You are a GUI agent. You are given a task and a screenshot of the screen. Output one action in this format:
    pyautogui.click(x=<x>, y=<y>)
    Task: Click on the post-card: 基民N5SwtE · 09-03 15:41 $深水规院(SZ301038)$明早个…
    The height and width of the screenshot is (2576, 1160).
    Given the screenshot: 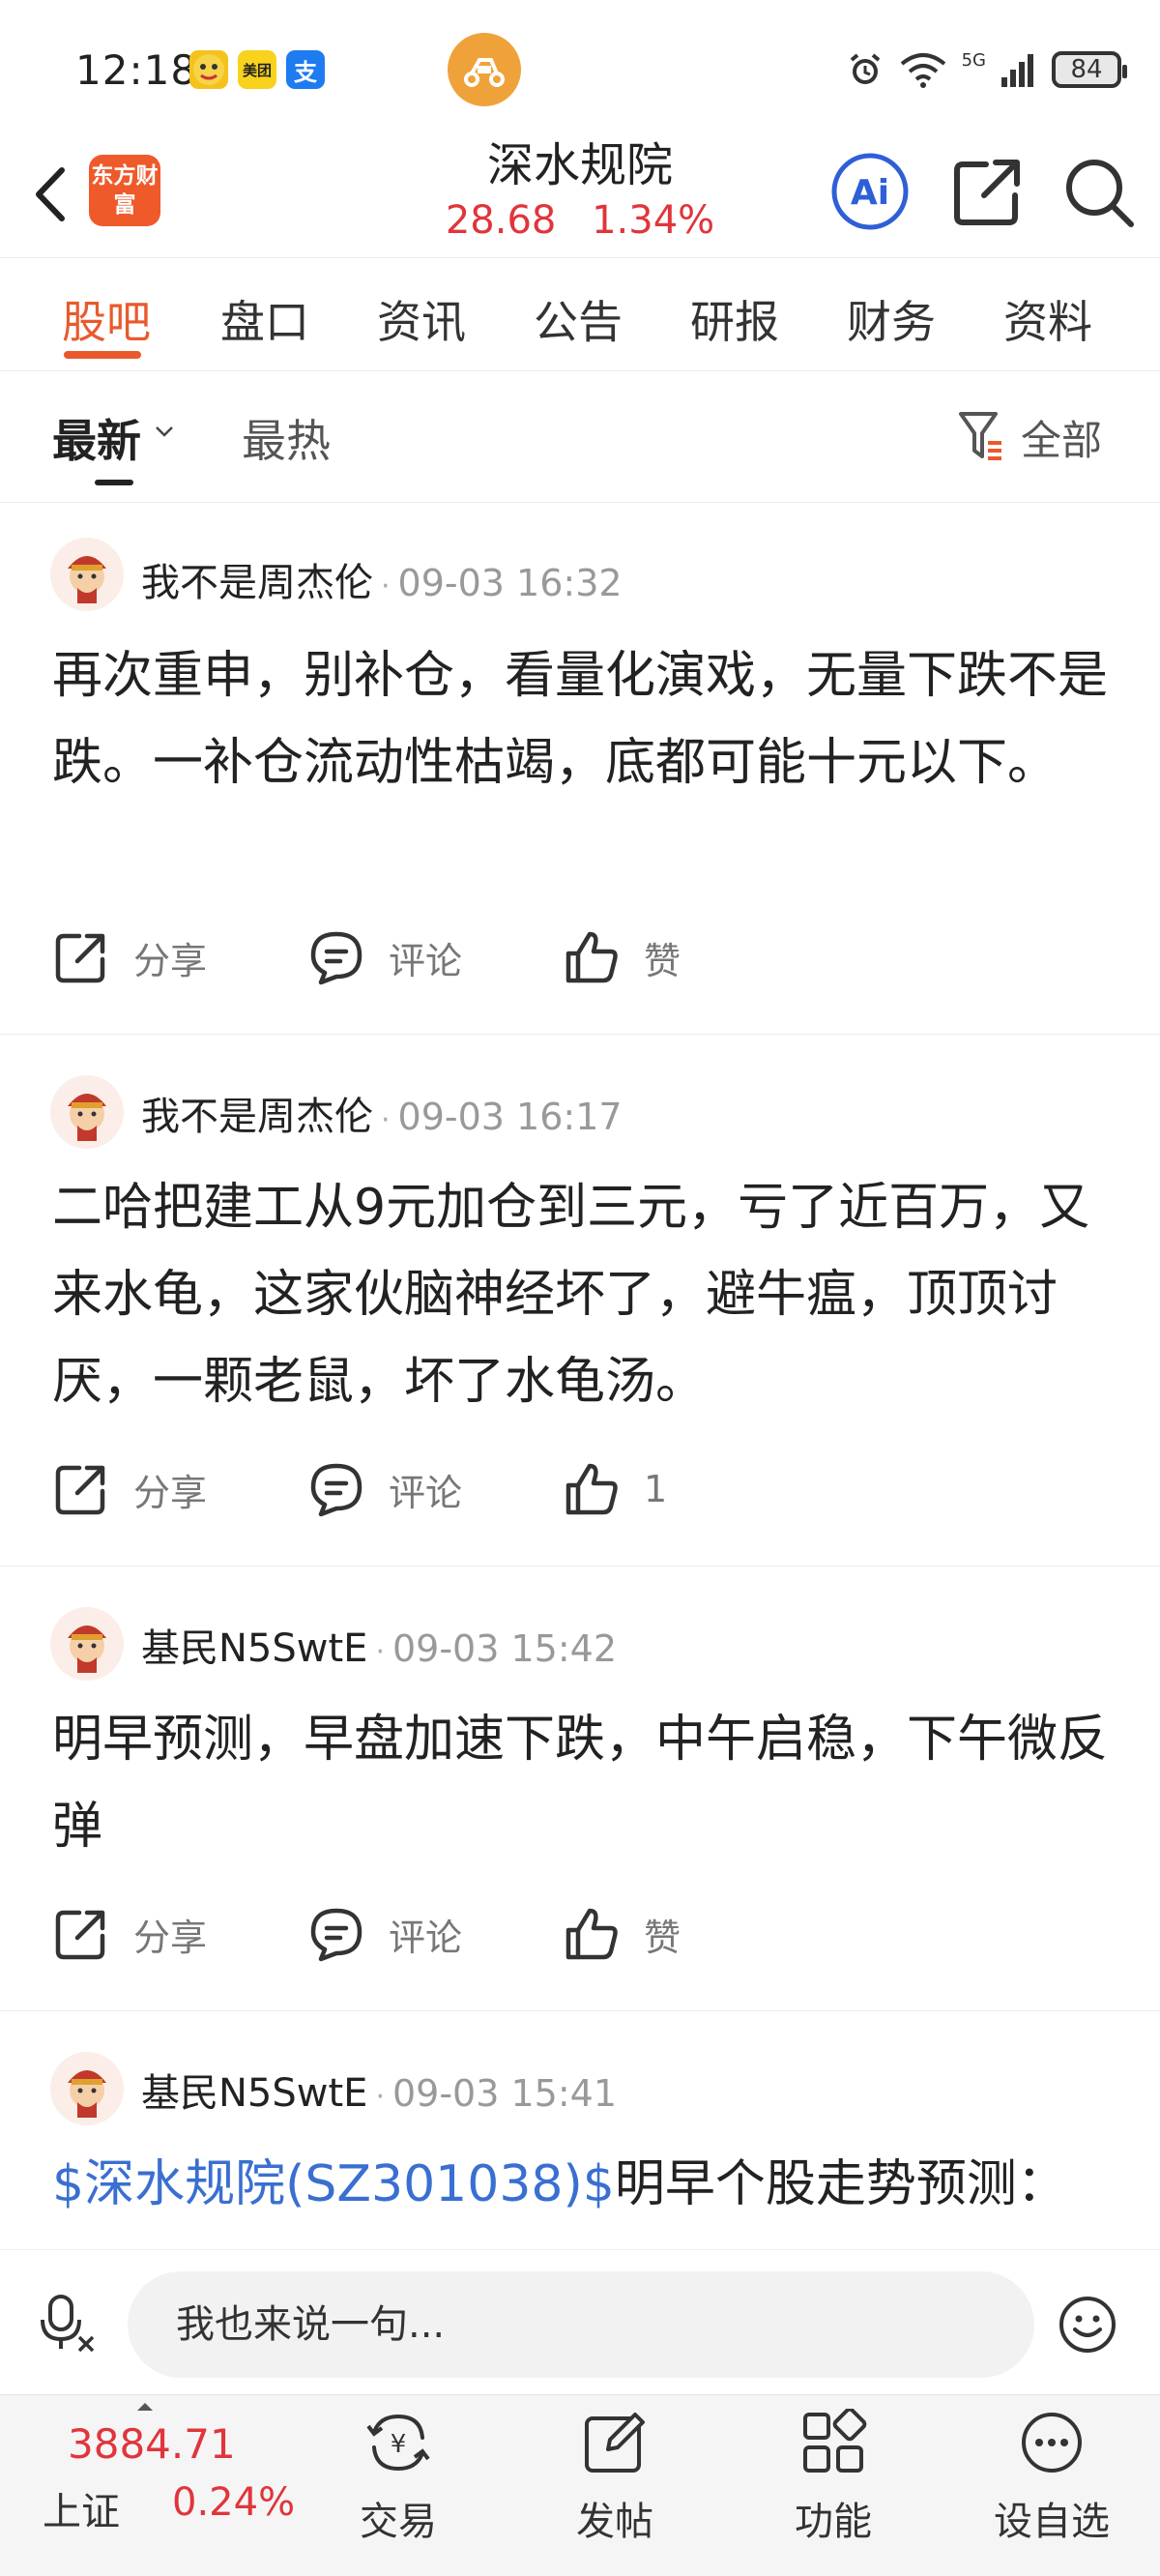 What is the action you would take?
    pyautogui.click(x=580, y=2130)
    